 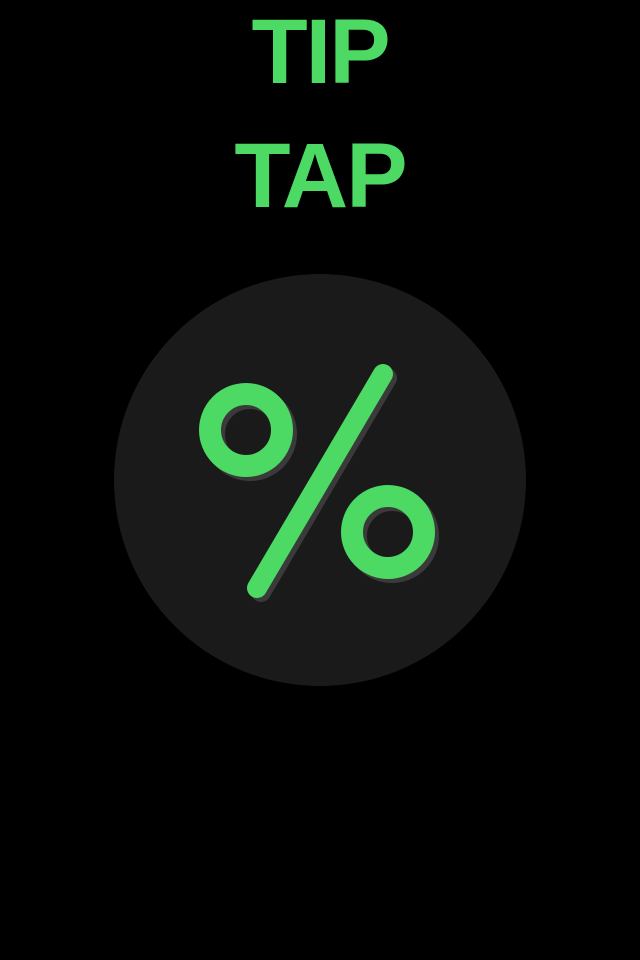 What do you see at coordinates (319, 483) in the screenshot?
I see `percent-icon` at bounding box center [319, 483].